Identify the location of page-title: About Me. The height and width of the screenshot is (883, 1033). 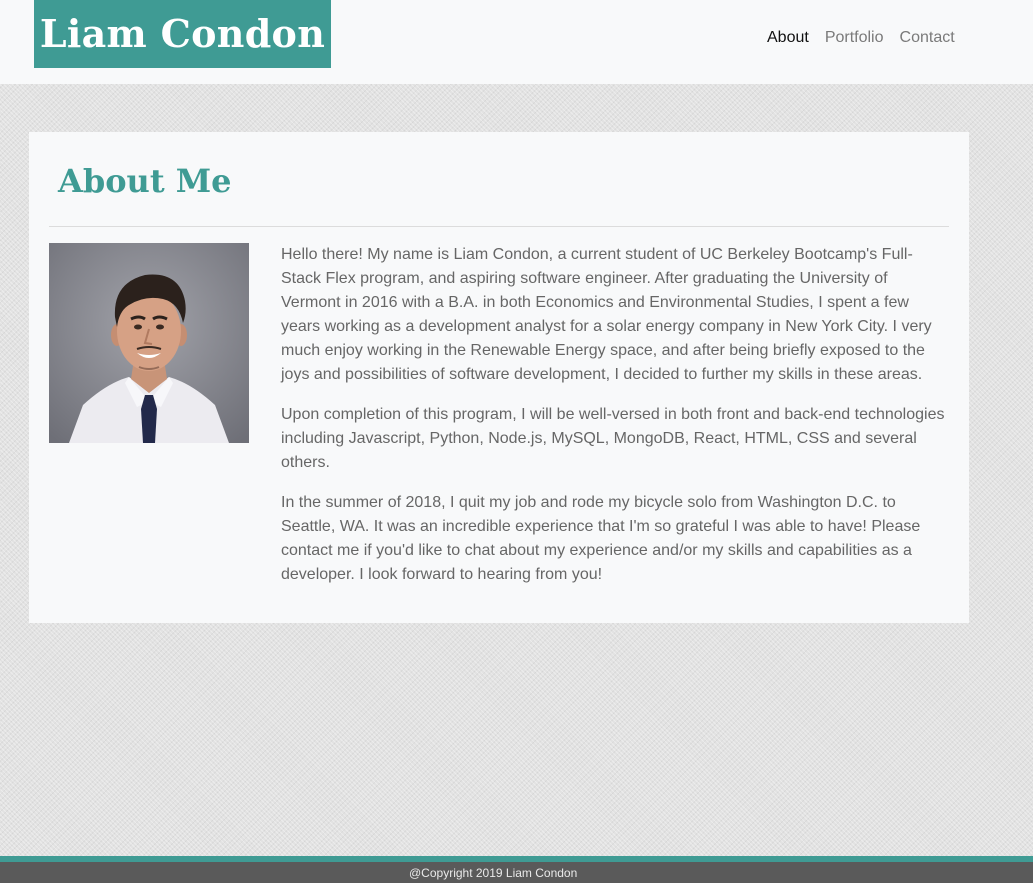
(145, 181).